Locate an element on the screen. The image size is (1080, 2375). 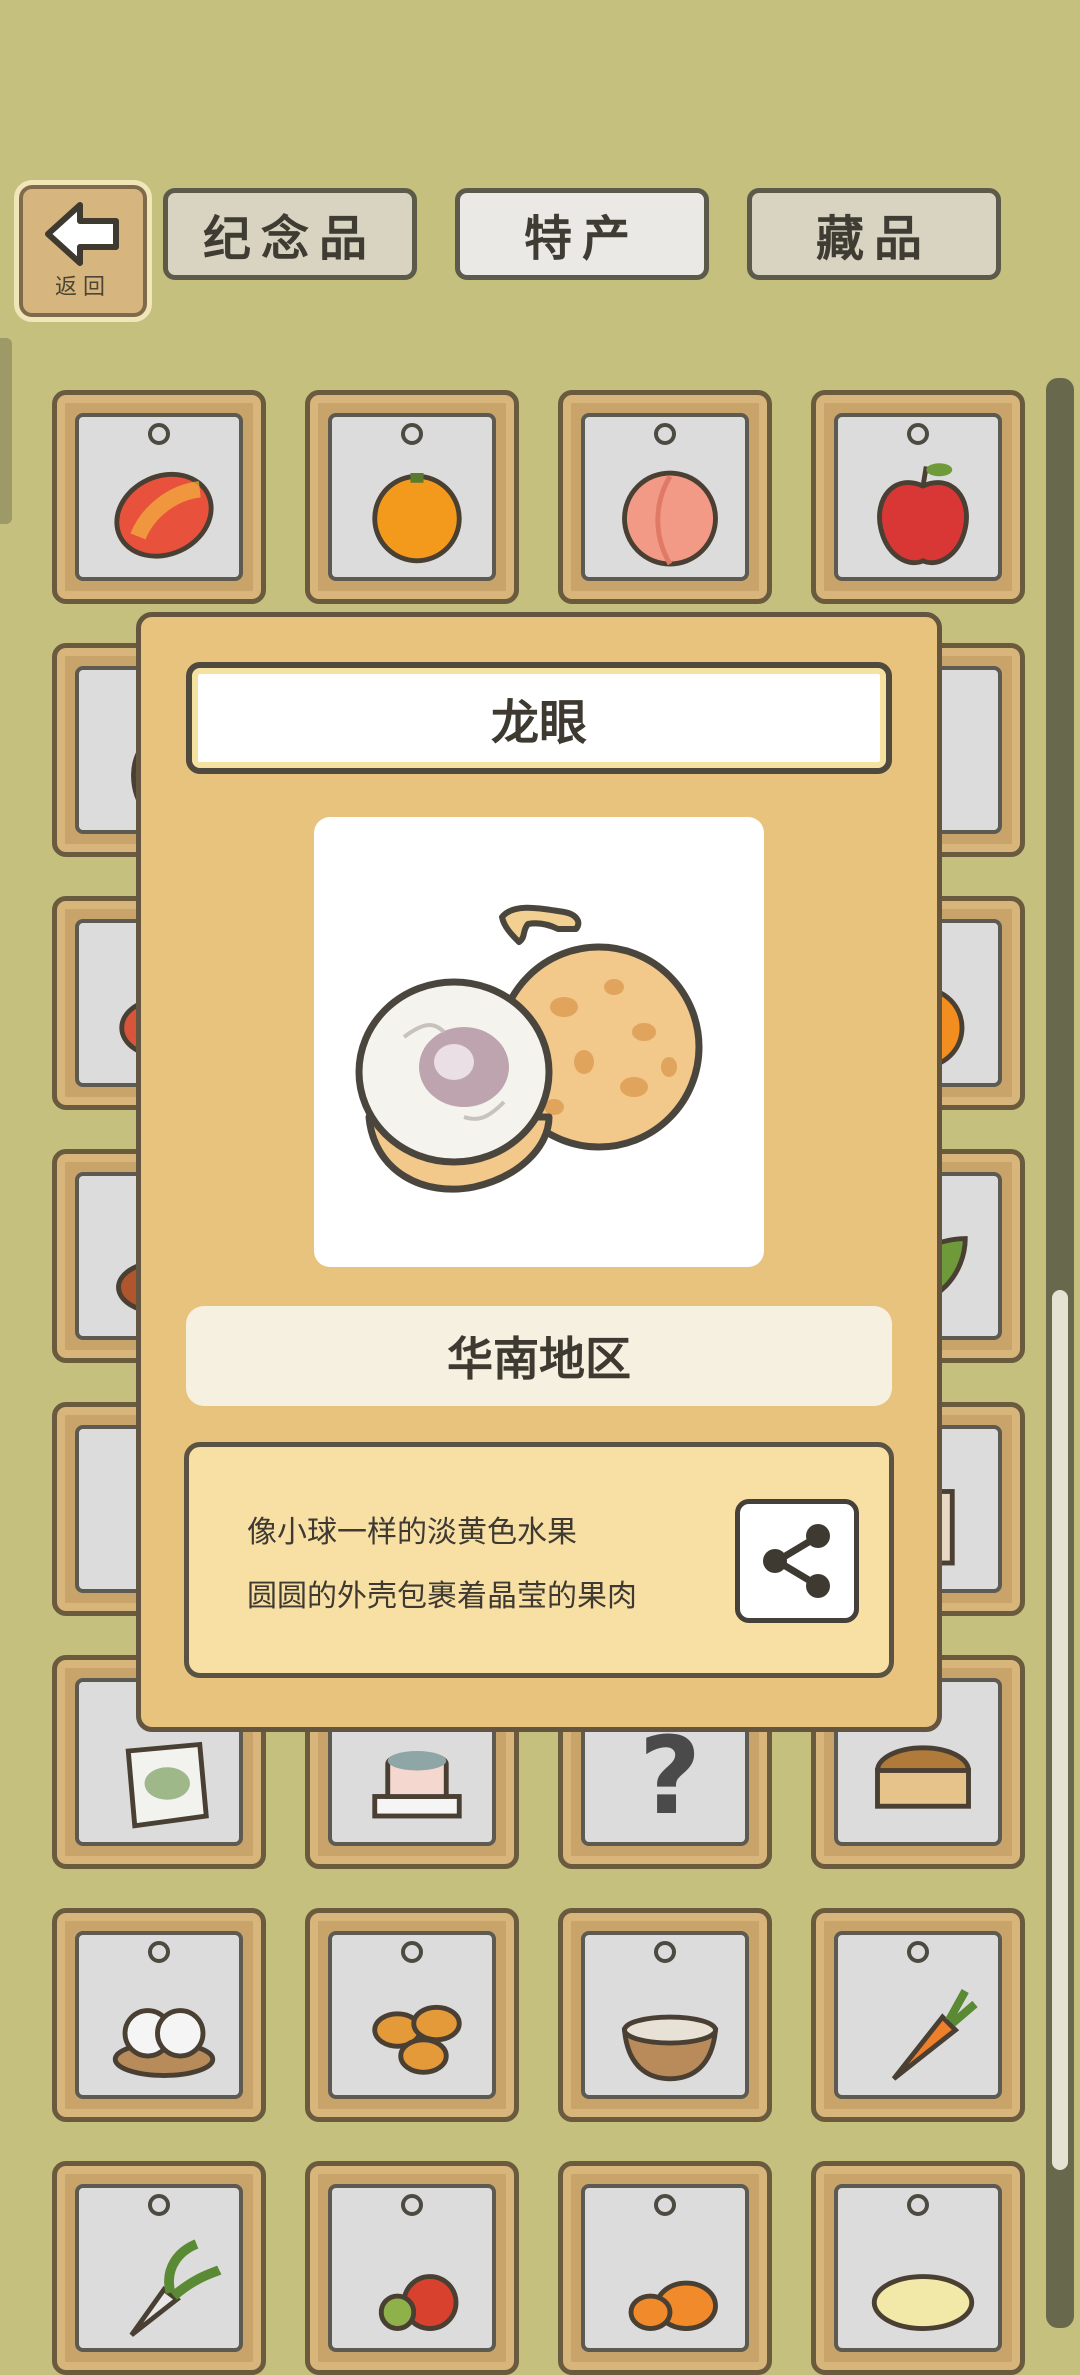
share-button is located at coordinates (797, 1561).